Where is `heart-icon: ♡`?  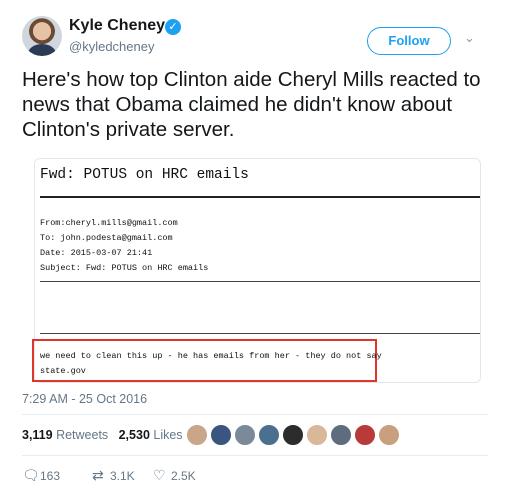 heart-icon: ♡ is located at coordinates (159, 475).